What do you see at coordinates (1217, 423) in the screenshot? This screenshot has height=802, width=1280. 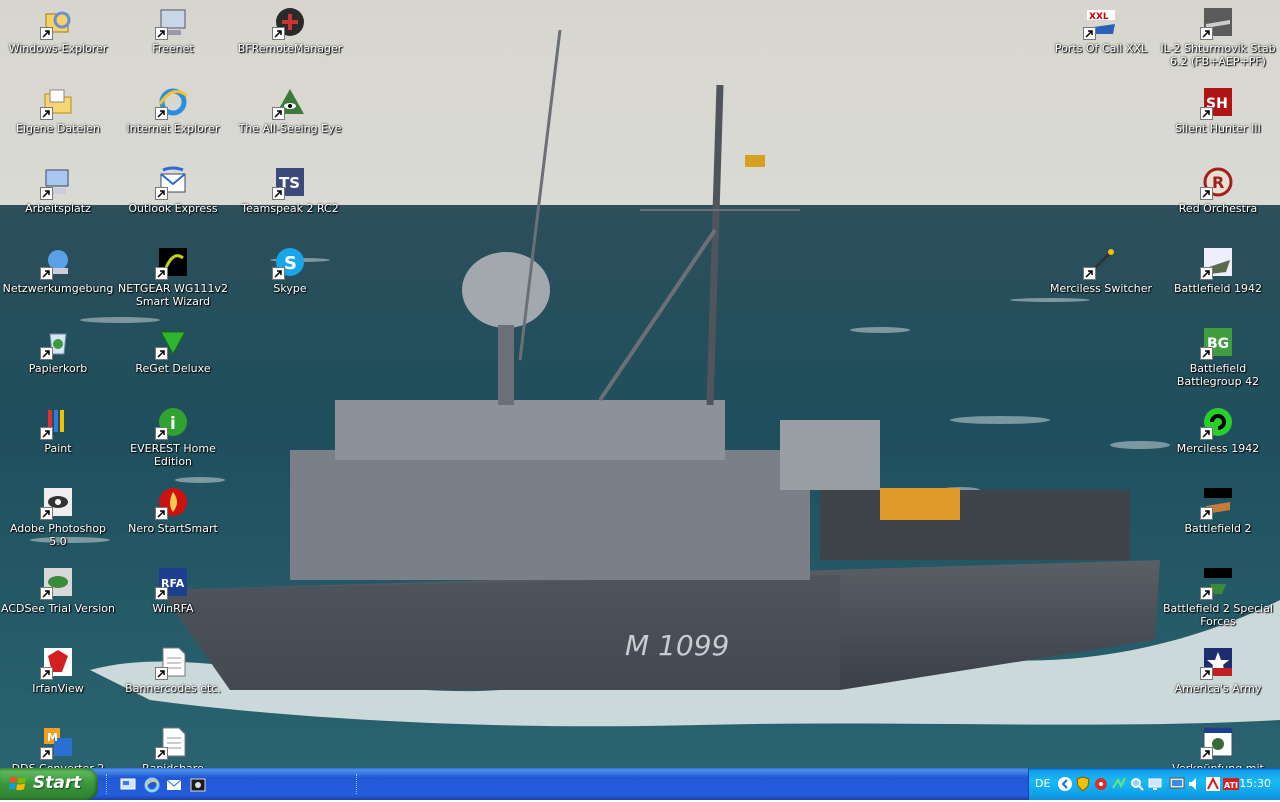 I see `merciless-1942-icon` at bounding box center [1217, 423].